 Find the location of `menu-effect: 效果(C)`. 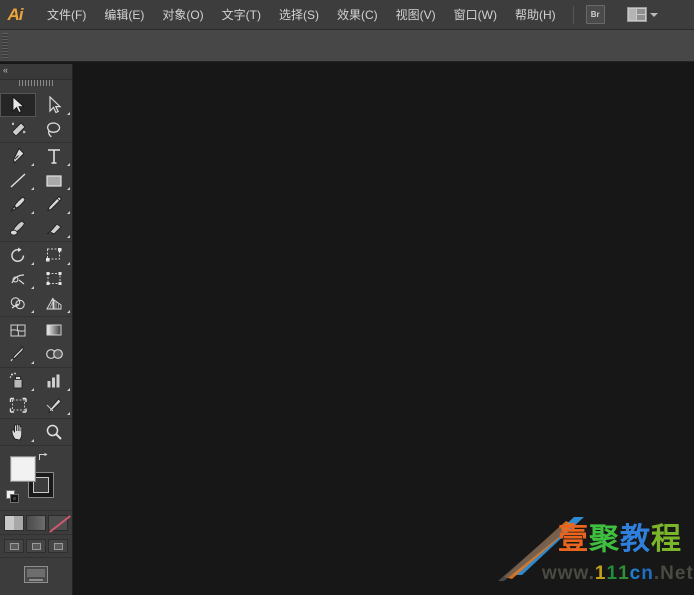

menu-effect: 效果(C) is located at coordinates (357, 15).